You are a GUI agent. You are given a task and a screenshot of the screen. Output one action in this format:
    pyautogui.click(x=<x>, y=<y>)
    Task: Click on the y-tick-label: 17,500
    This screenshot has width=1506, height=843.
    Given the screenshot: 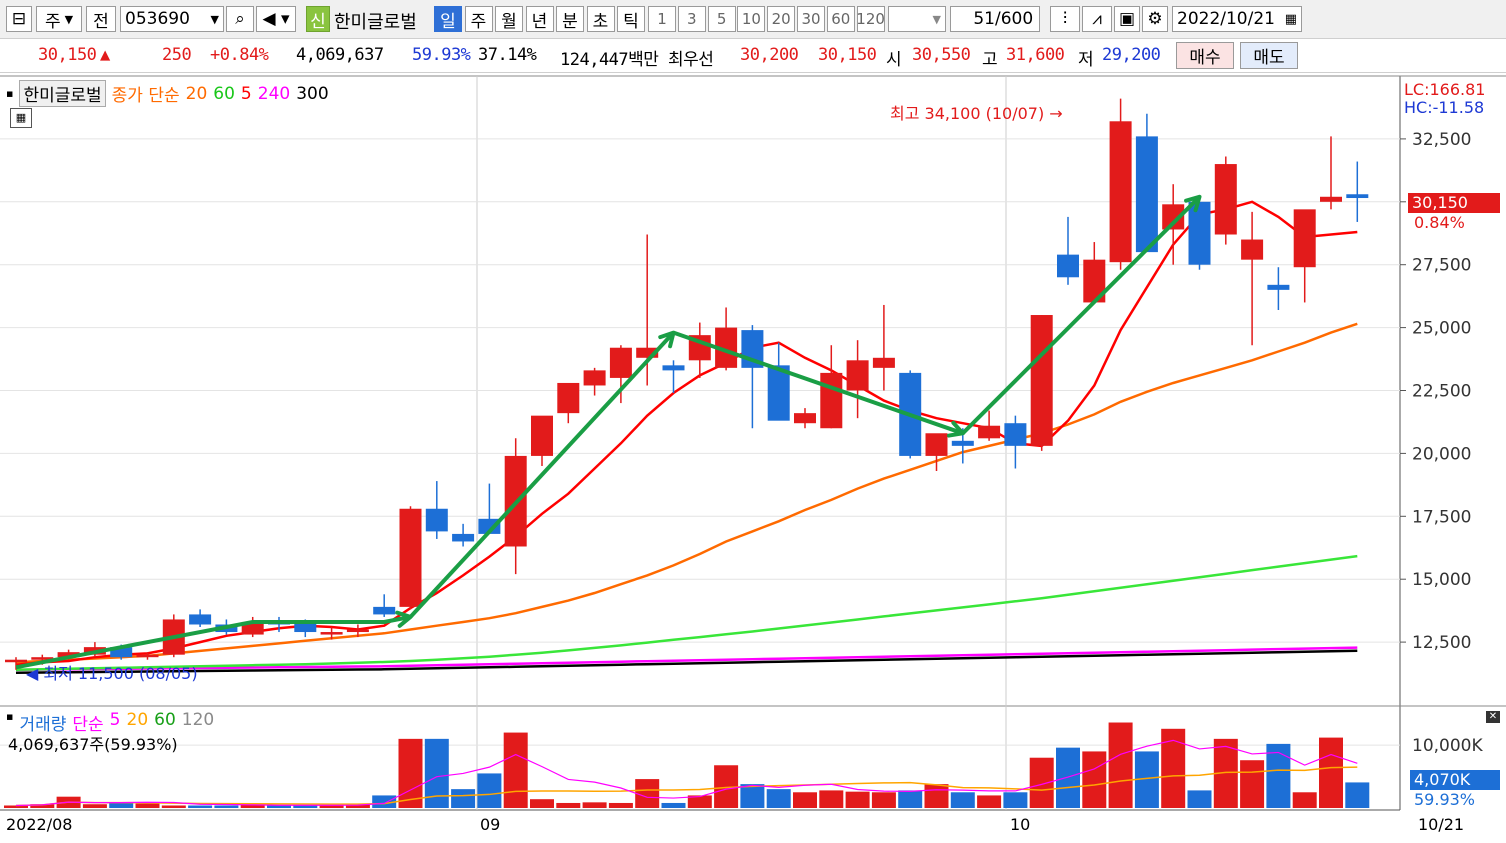 What is the action you would take?
    pyautogui.click(x=1441, y=517)
    